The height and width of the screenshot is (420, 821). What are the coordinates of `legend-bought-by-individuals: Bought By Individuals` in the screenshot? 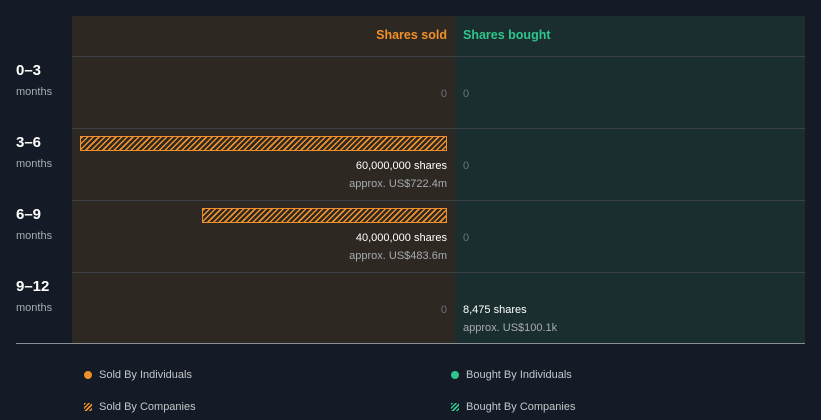 It's located at (511, 375).